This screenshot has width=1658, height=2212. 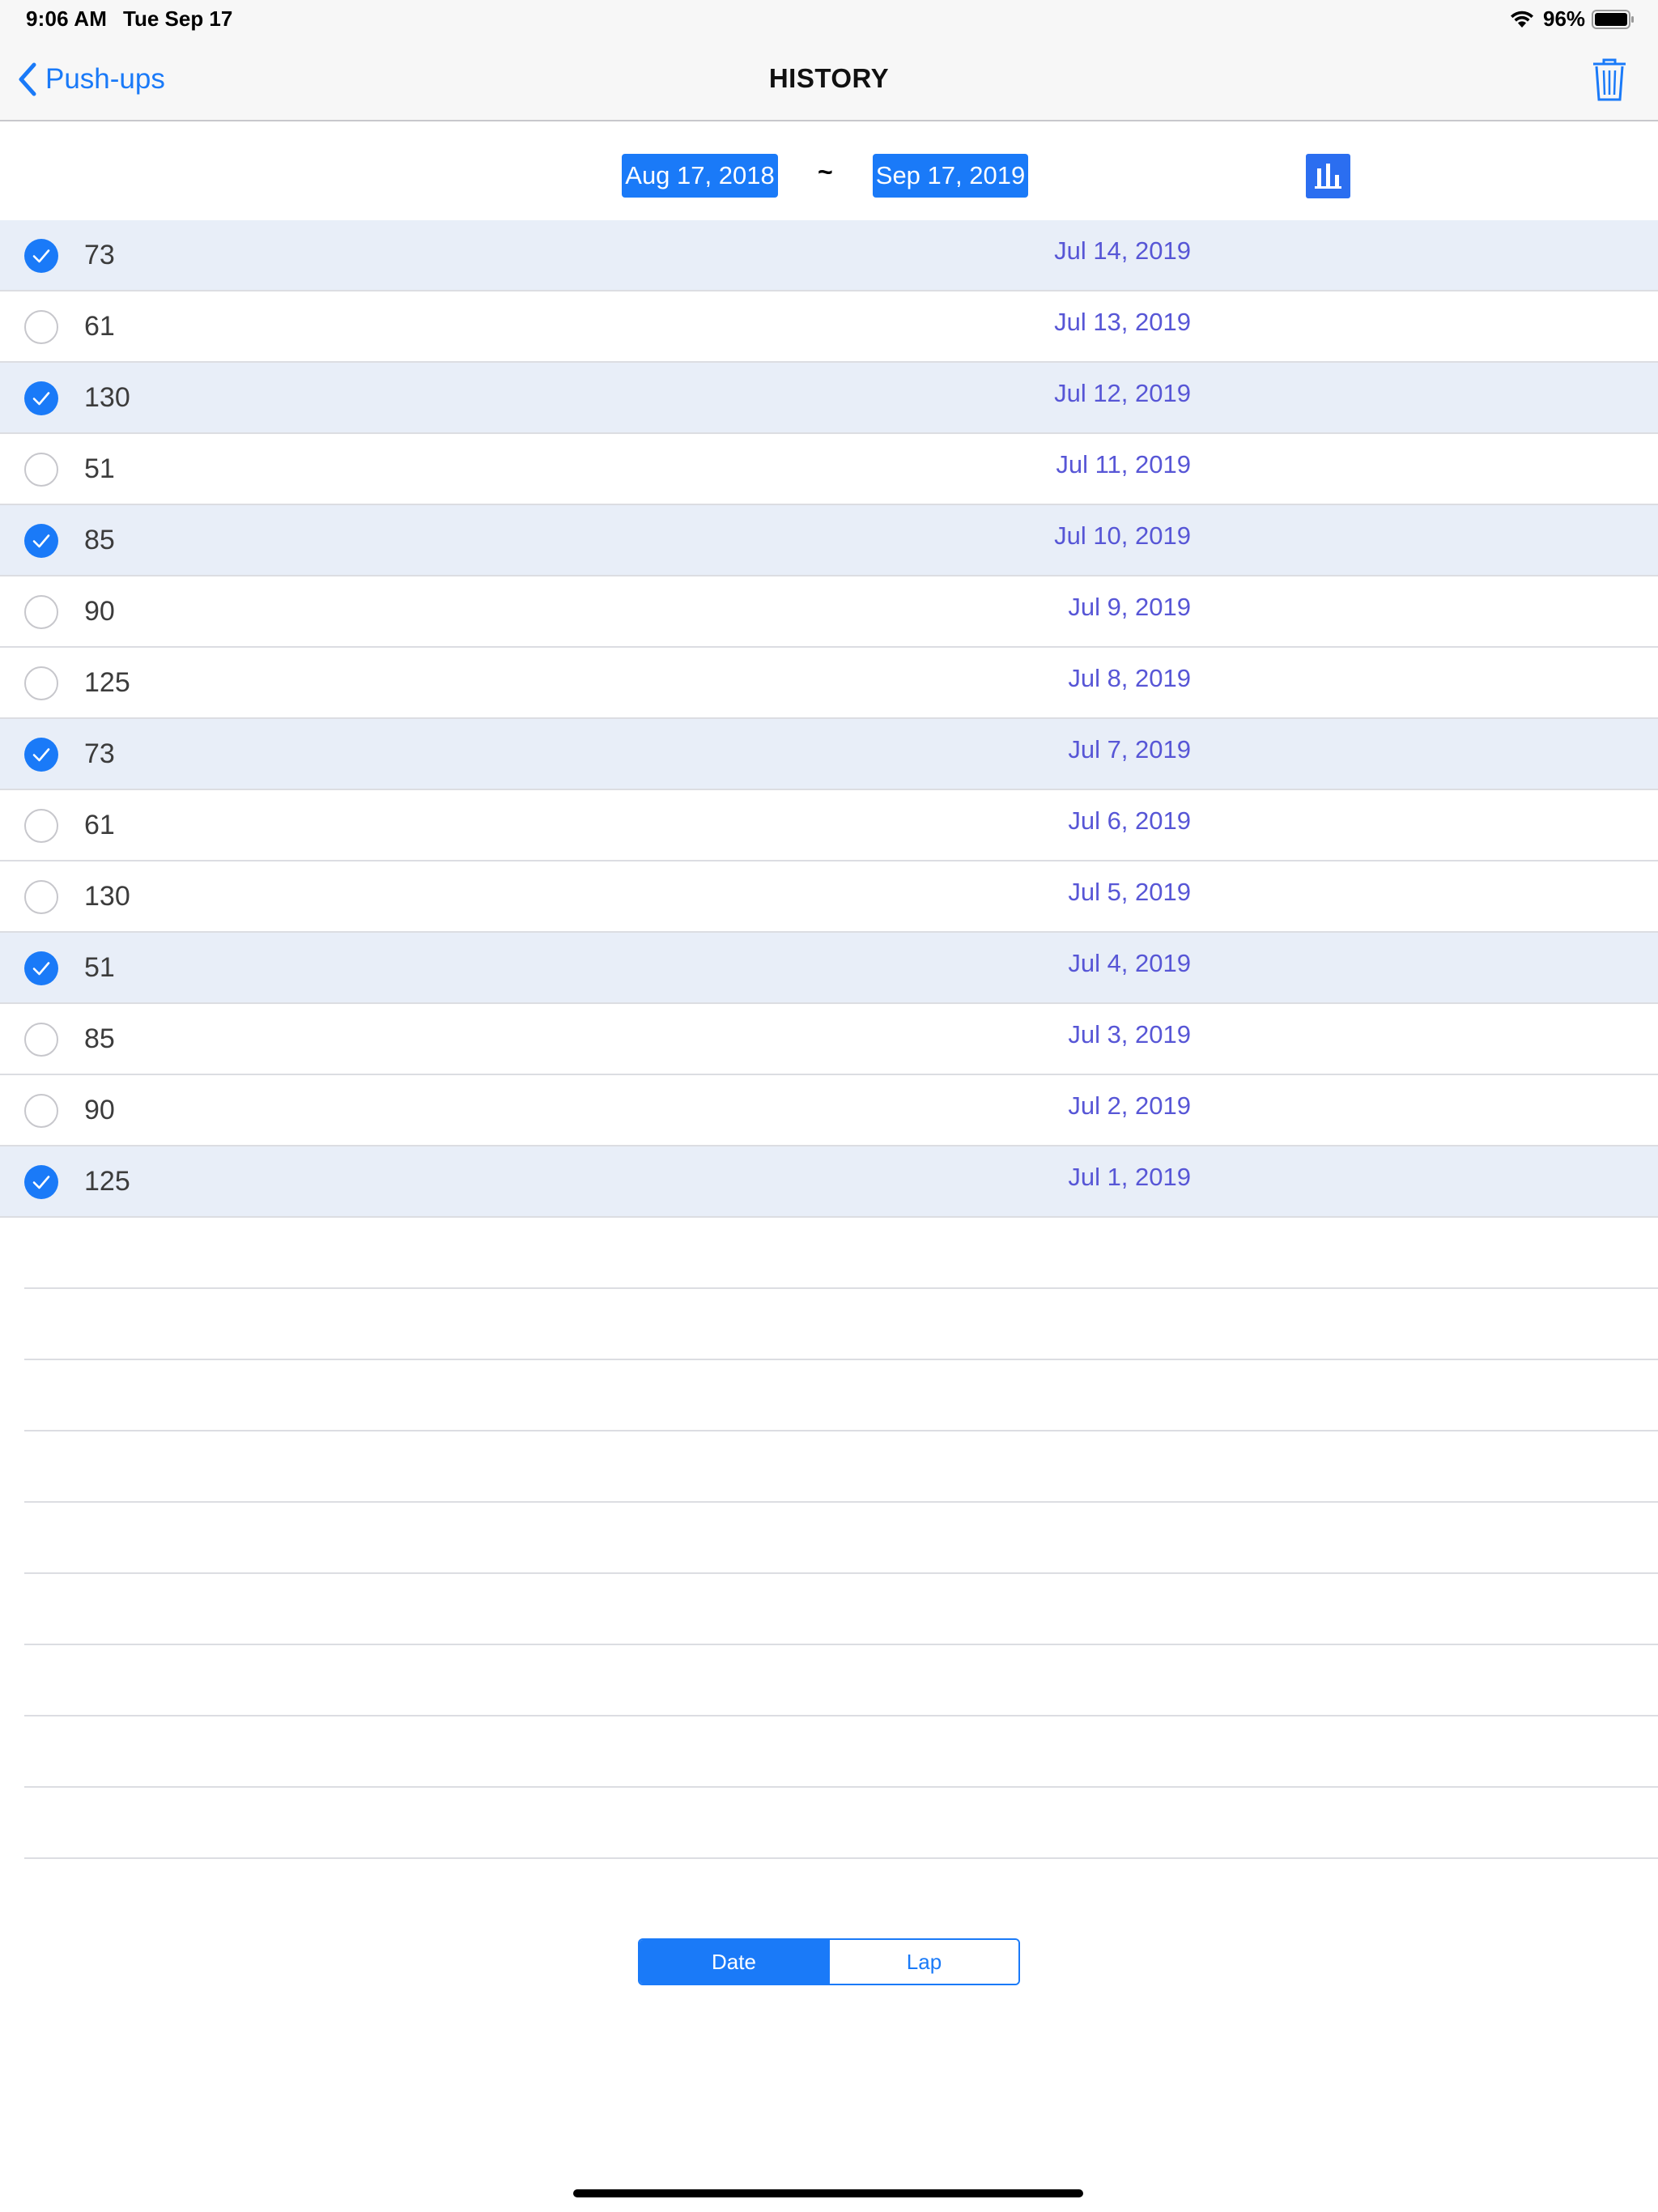 I want to click on wifi-icon, so click(x=1522, y=19).